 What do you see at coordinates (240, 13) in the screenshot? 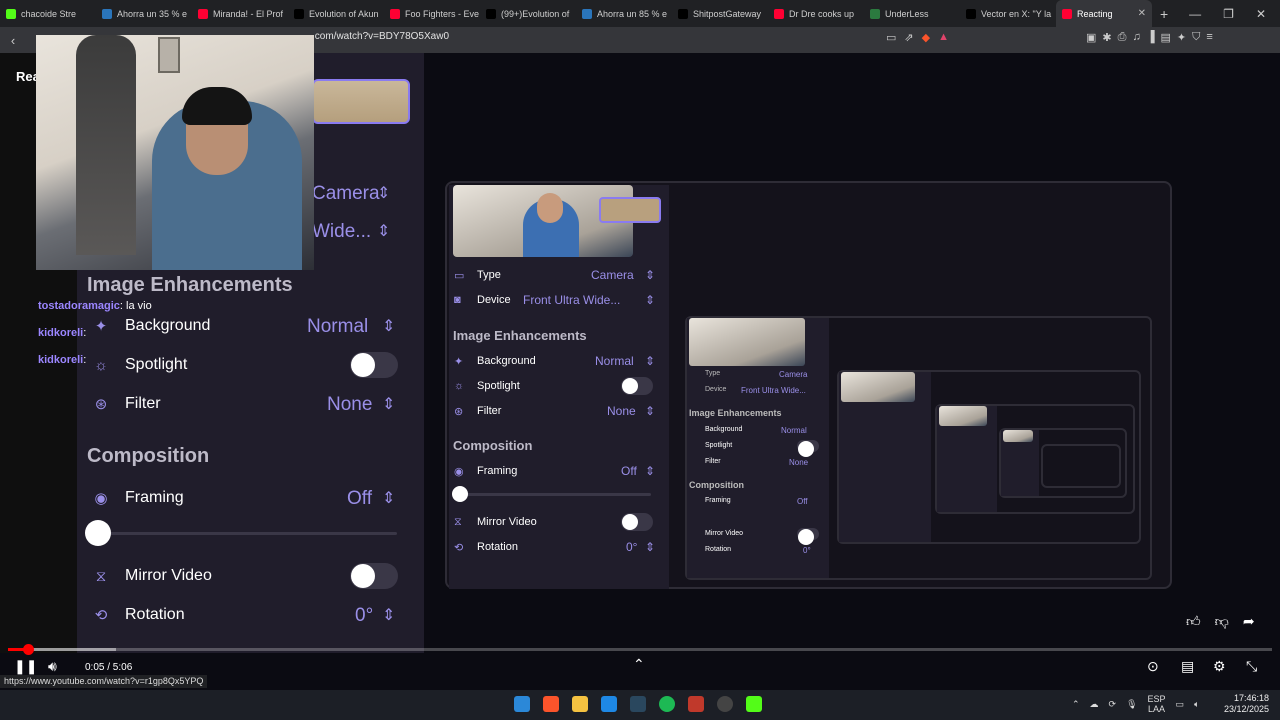
I see `browser-tab: Miranda! - El Prof` at bounding box center [240, 13].